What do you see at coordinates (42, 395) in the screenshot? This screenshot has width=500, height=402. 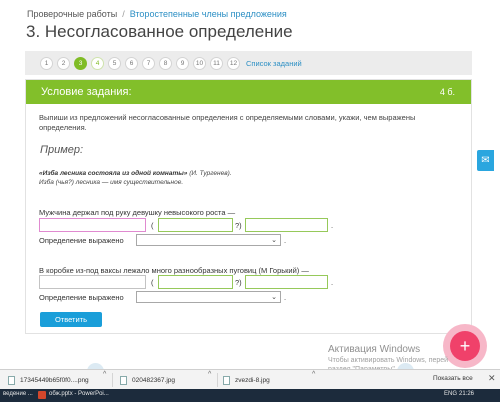 I see `powerpoint-icon` at bounding box center [42, 395].